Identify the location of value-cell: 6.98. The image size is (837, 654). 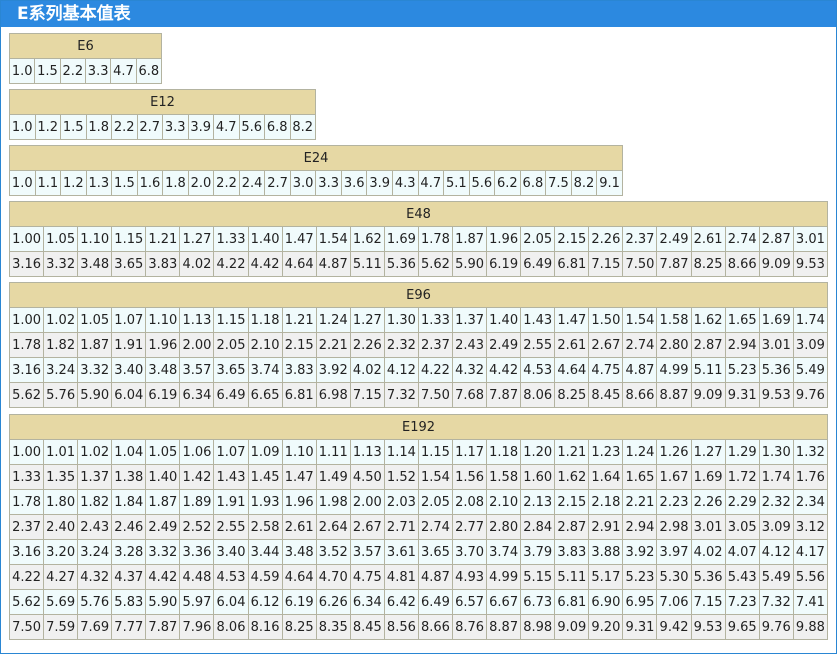
(333, 395).